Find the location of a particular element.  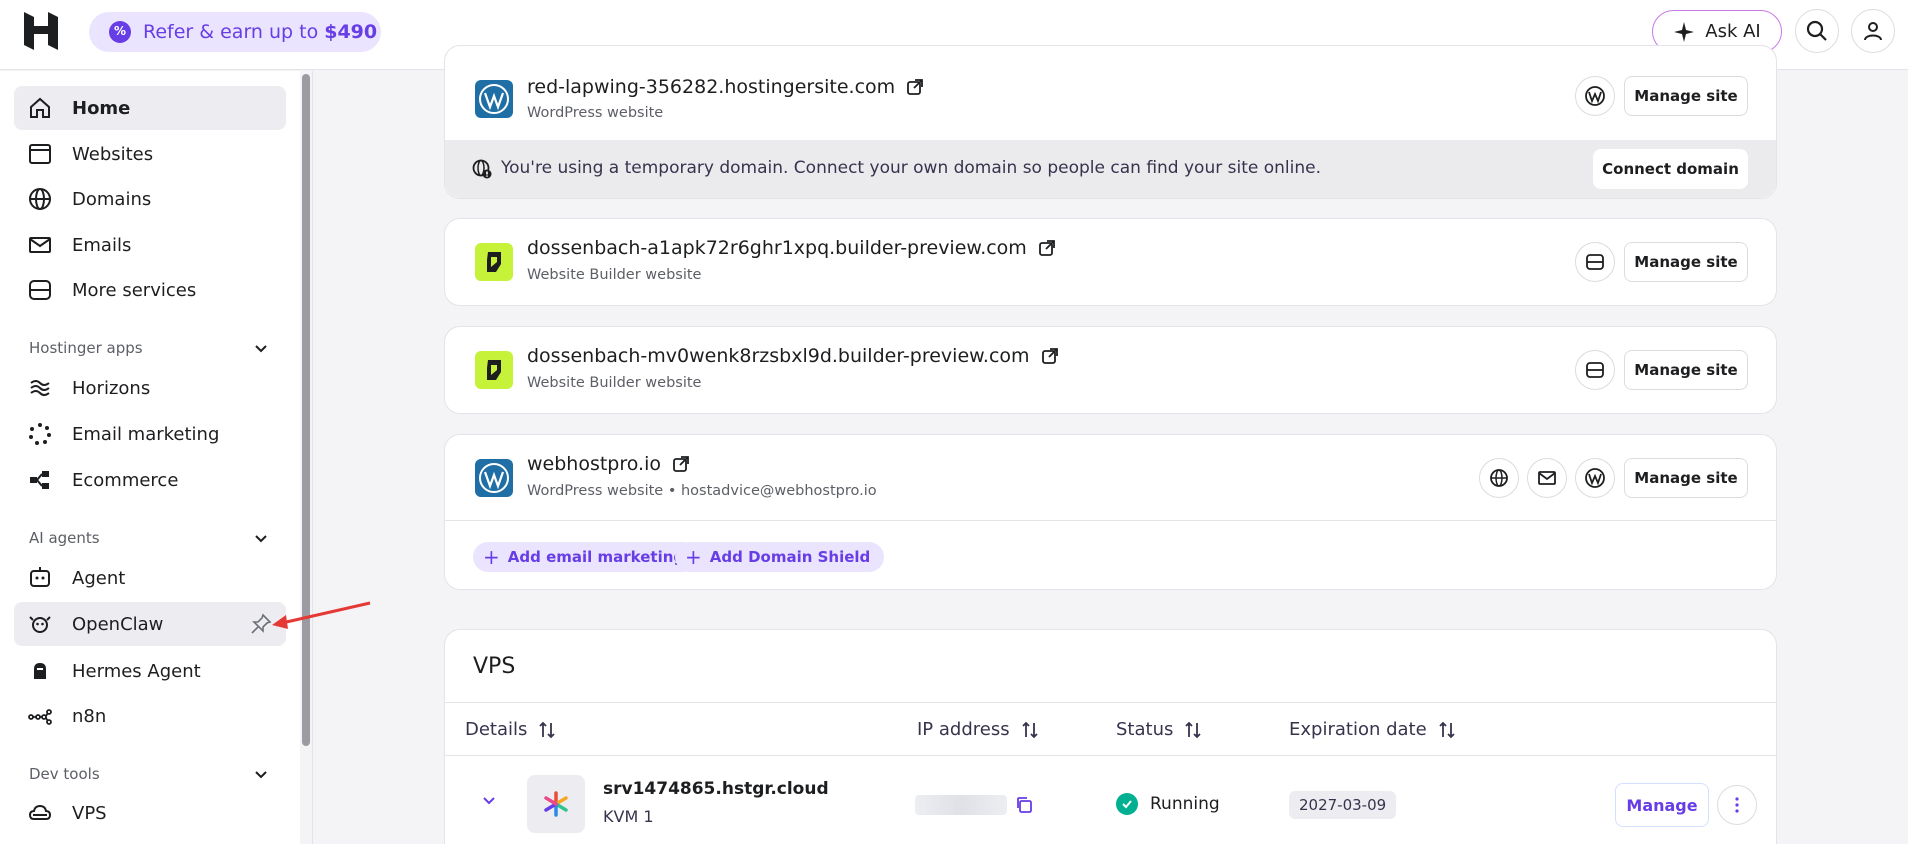

sidebar-item-domains: Domains is located at coordinates (150, 199).